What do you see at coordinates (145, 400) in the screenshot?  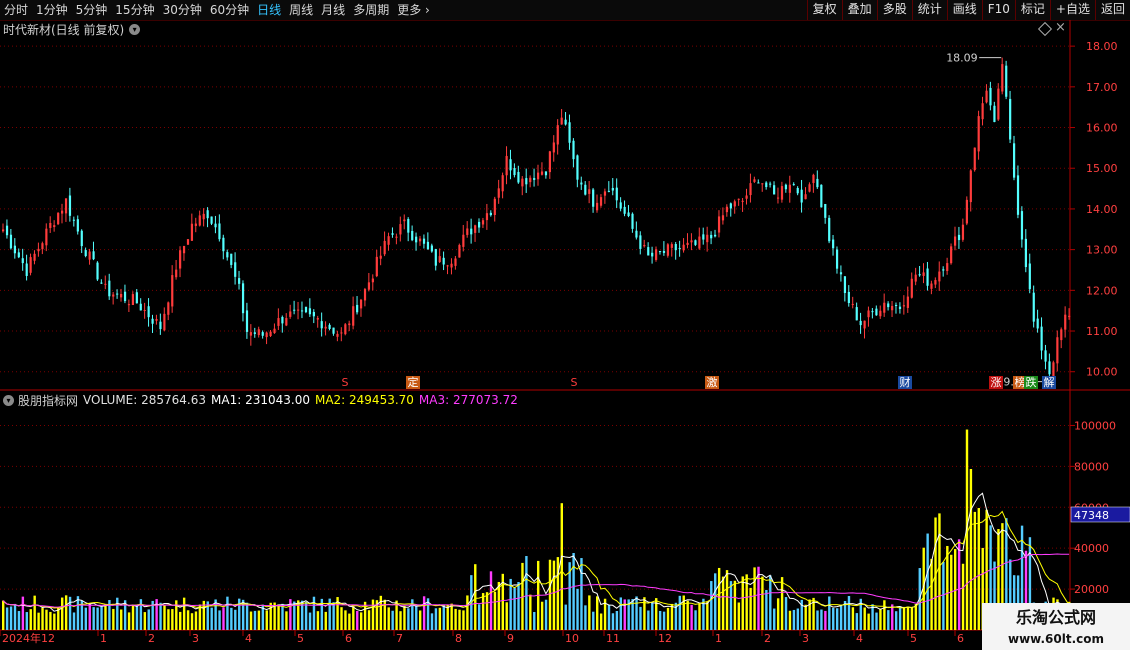 I see `volume-value: VOLUME: 285764.63` at bounding box center [145, 400].